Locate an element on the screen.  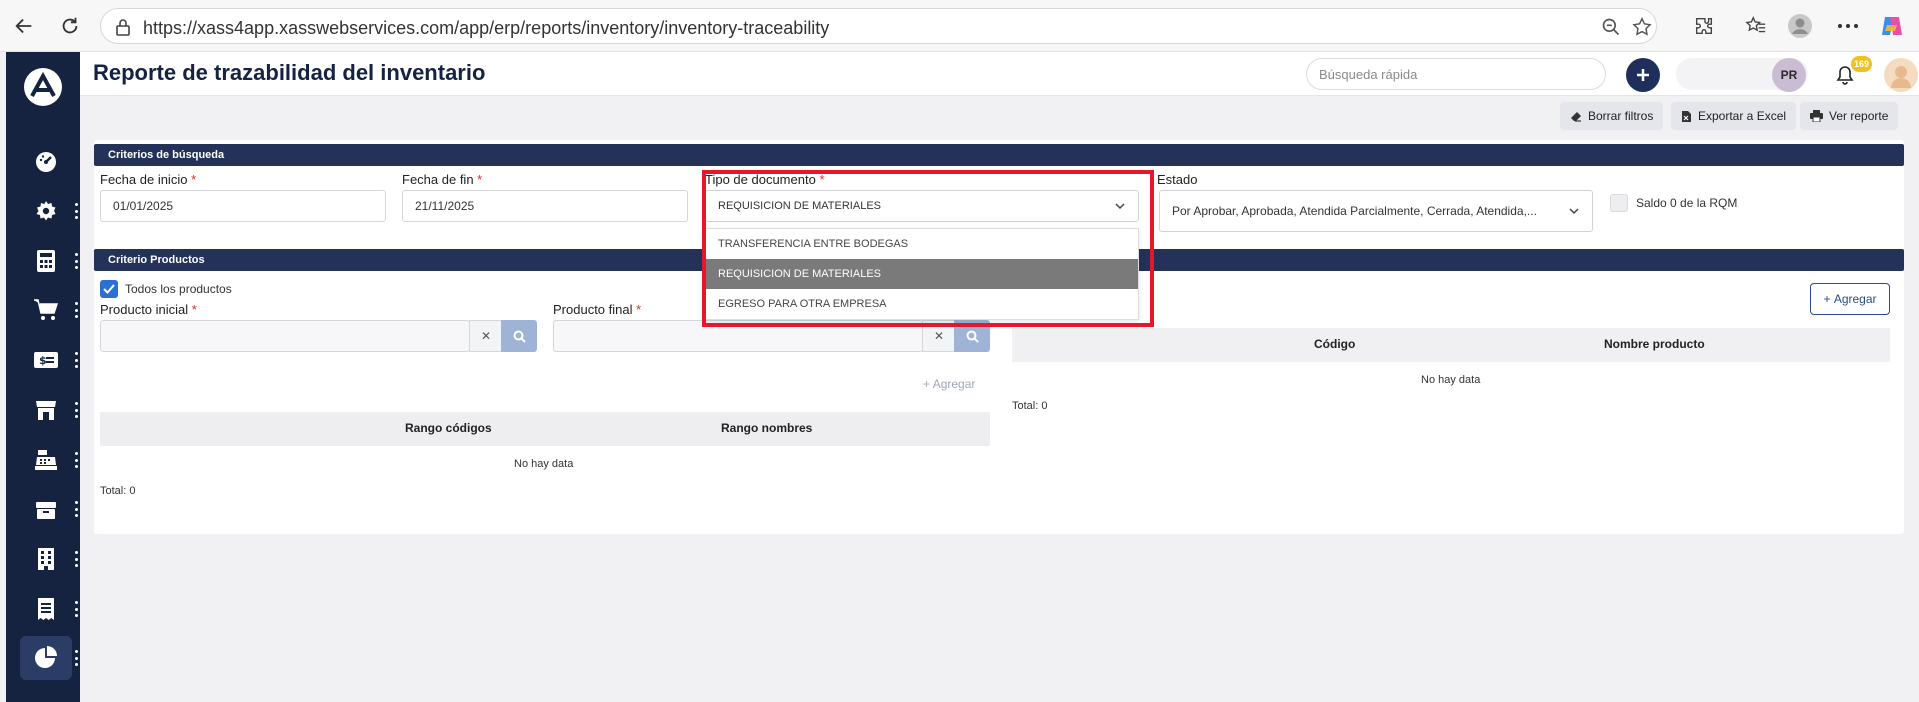
sidebar-calculator-menu is located at coordinates (76, 261).